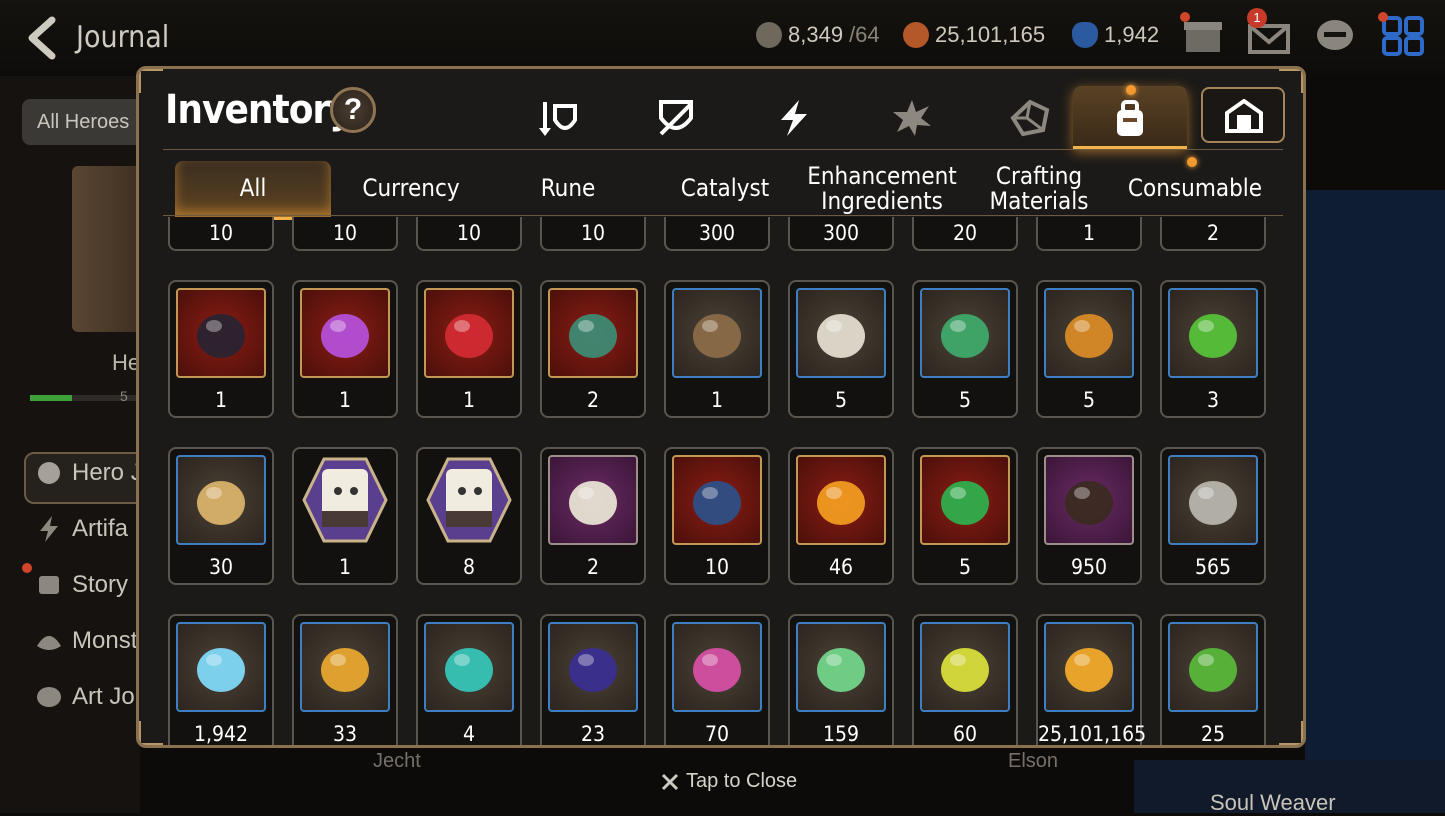 The width and height of the screenshot is (1445, 816). Describe the element at coordinates (1375, 501) in the screenshot. I see `right-panel` at that location.